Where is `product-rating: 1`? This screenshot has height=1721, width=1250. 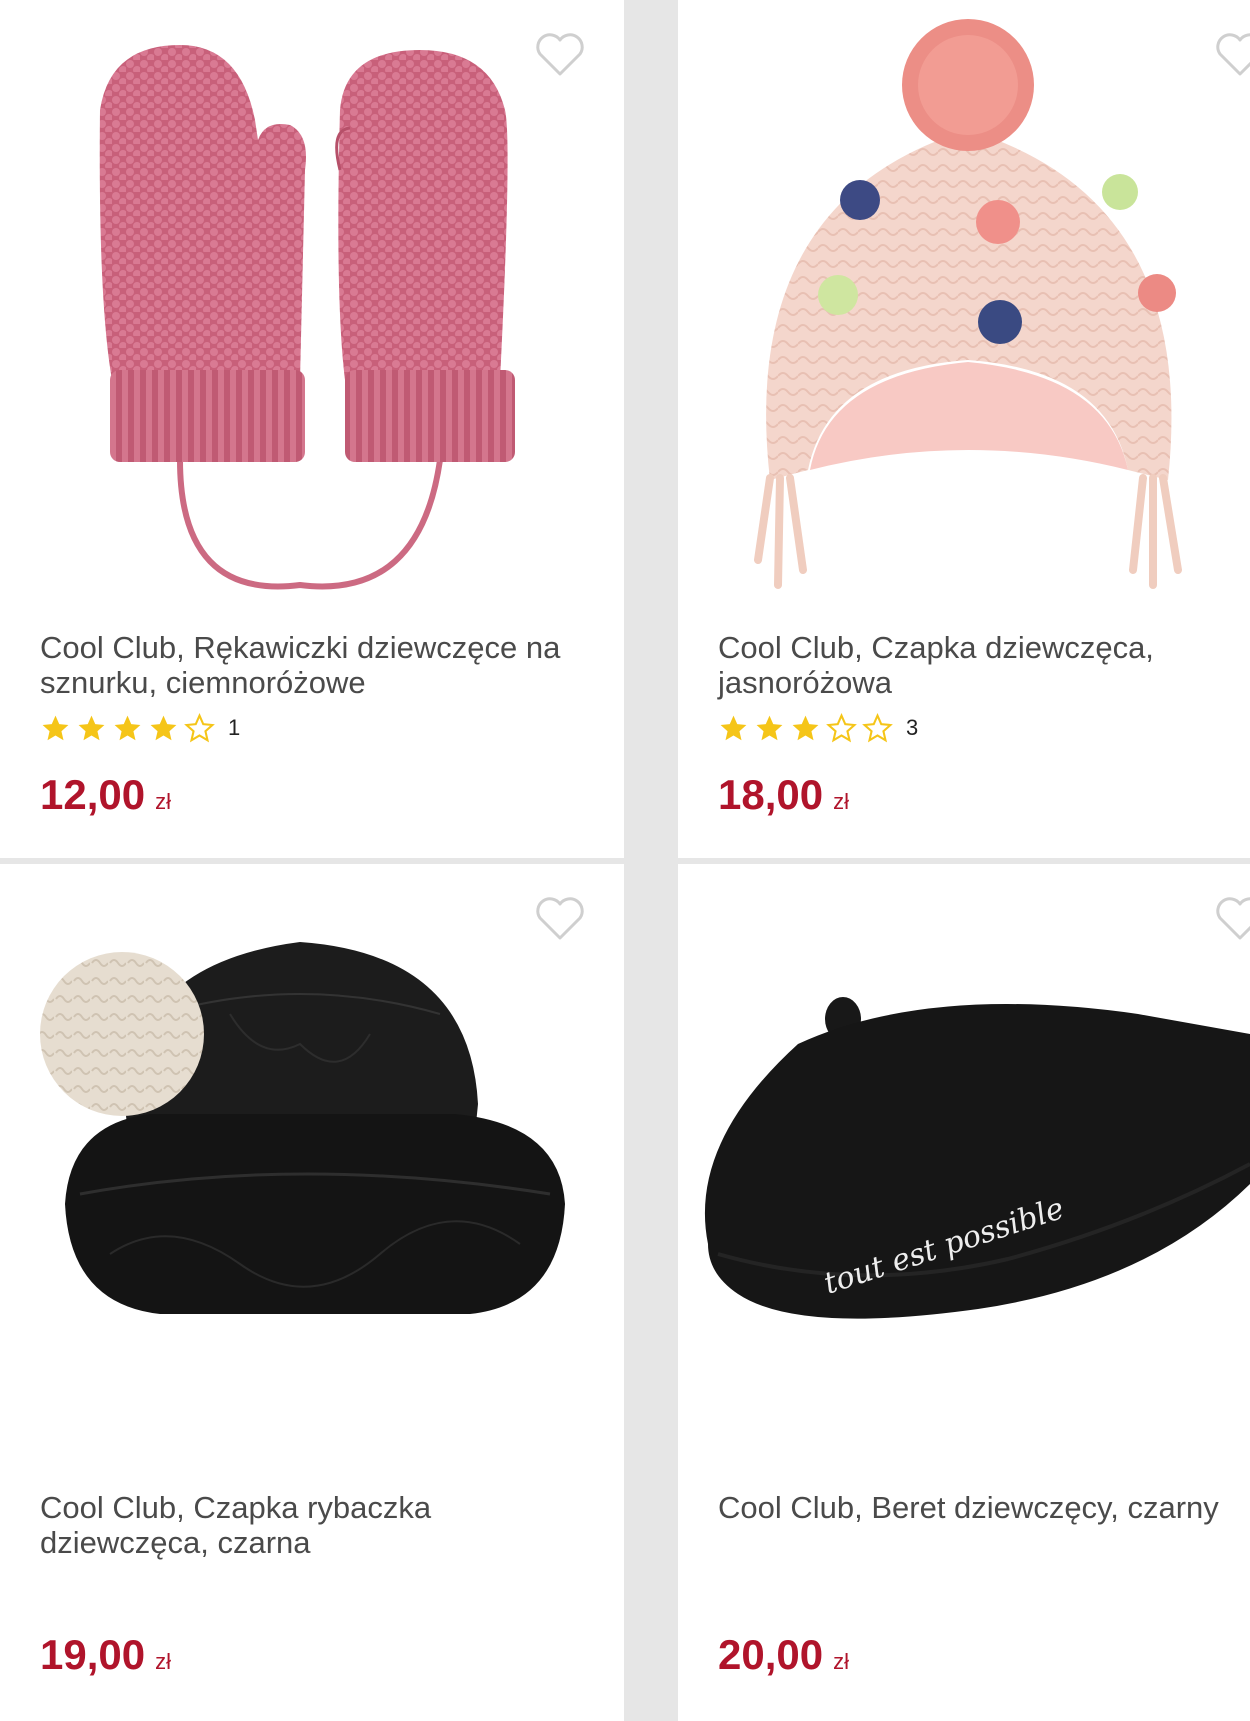
product-rating: 1 is located at coordinates (140, 727).